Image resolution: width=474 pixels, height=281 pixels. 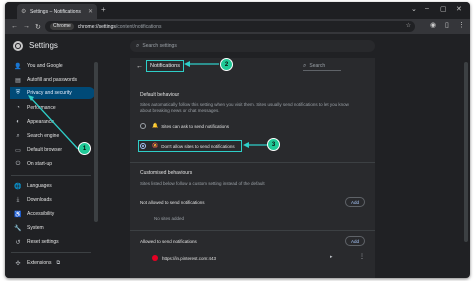 What do you see at coordinates (226, 64) in the screenshot?
I see `callout-2: 2` at bounding box center [226, 64].